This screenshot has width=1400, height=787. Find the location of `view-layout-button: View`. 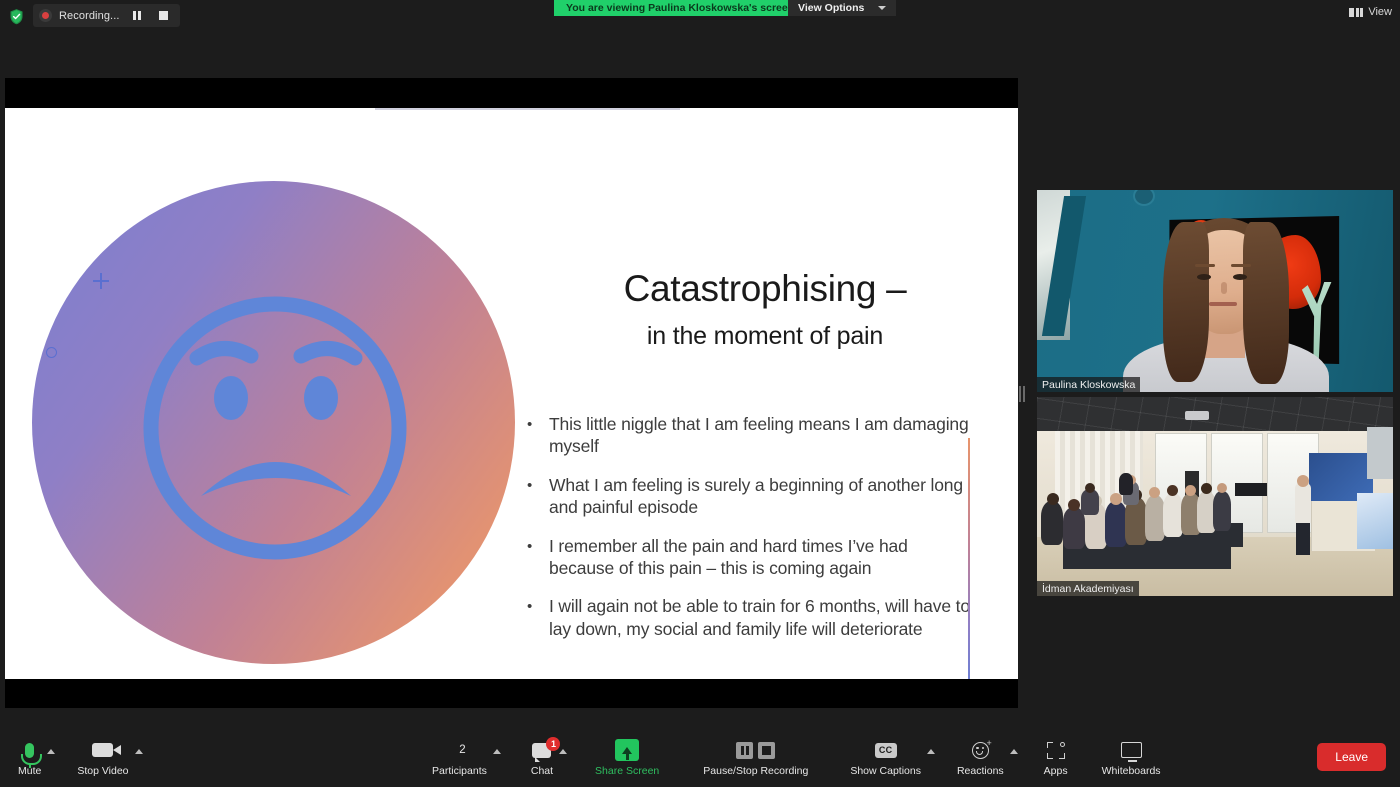

view-layout-button: View is located at coordinates (1370, 12).